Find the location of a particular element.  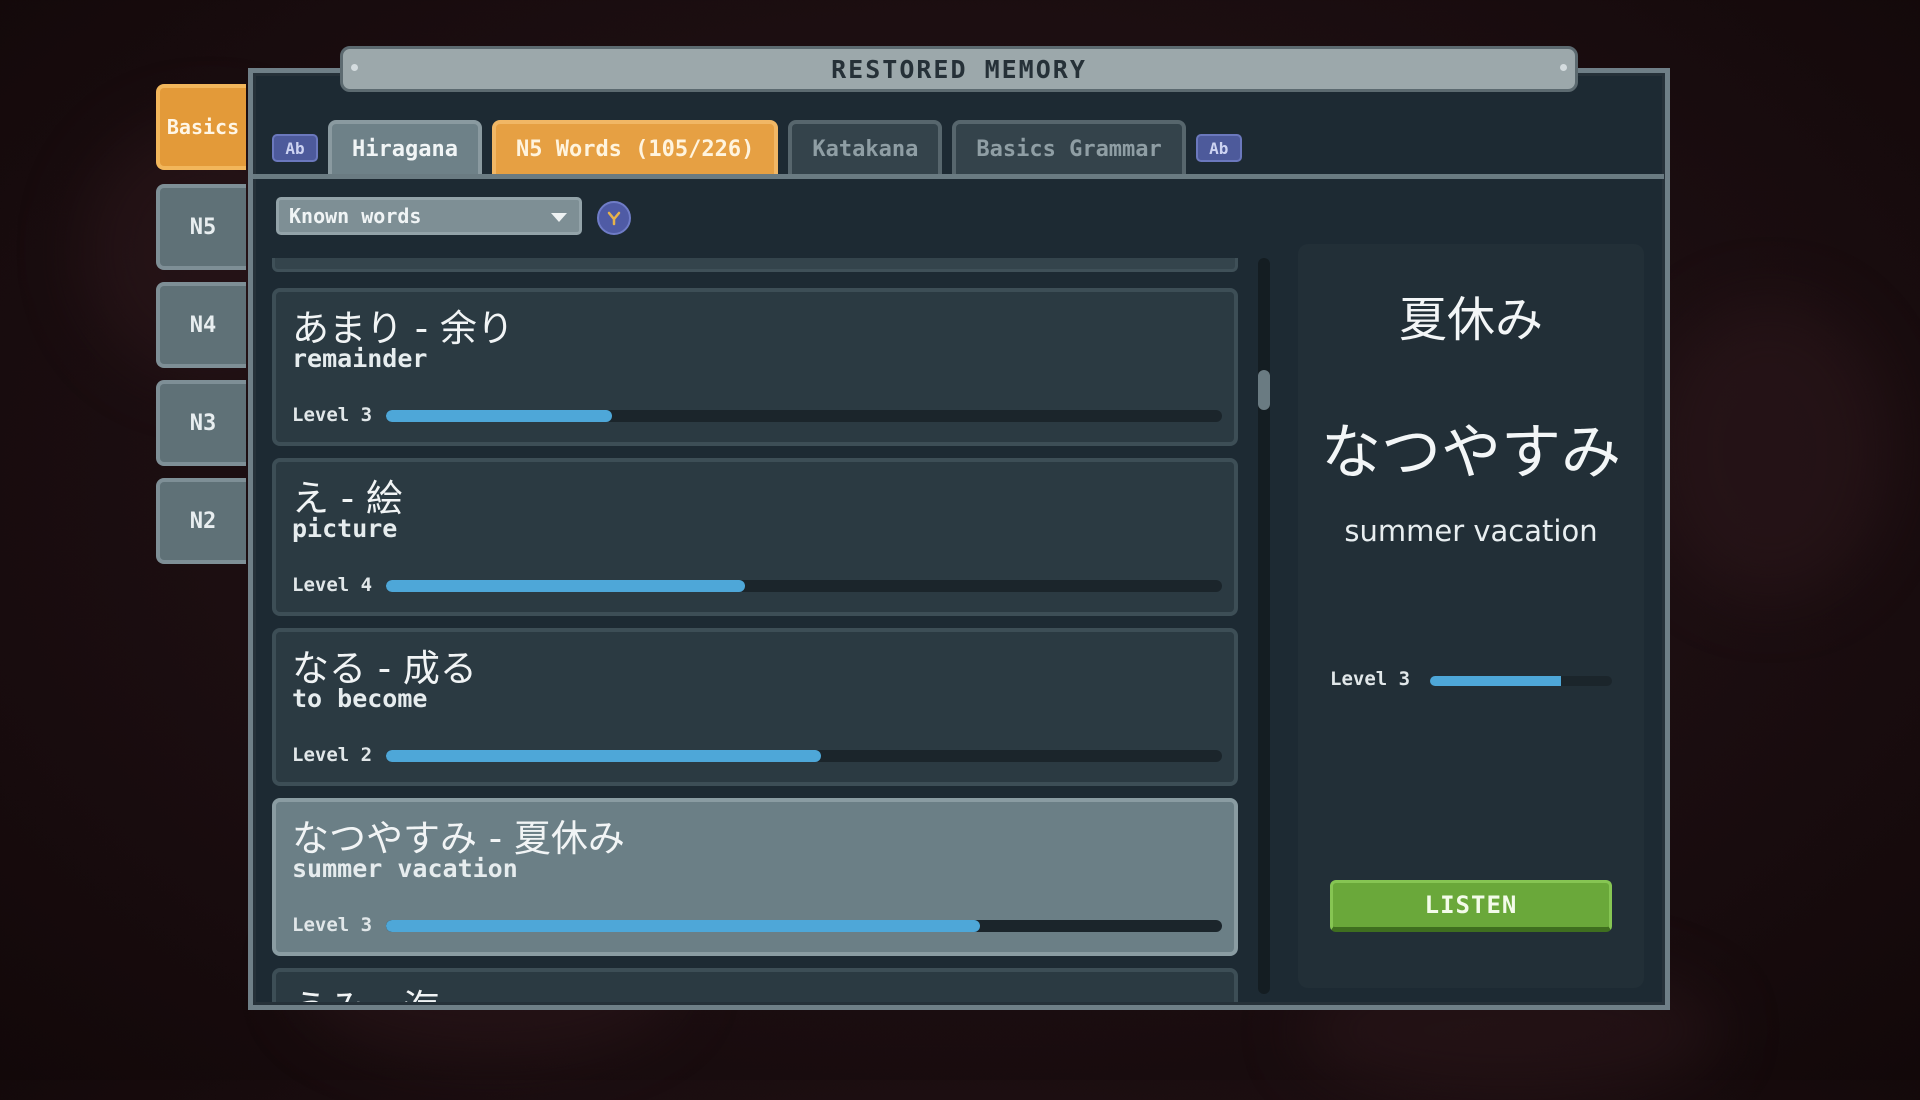

word-level: Level 2 is located at coordinates (332, 755).